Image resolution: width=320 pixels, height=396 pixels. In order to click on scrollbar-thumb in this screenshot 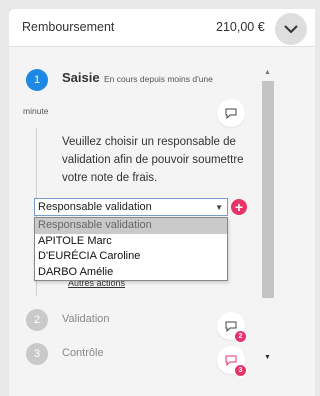, I will do `click(268, 189)`.